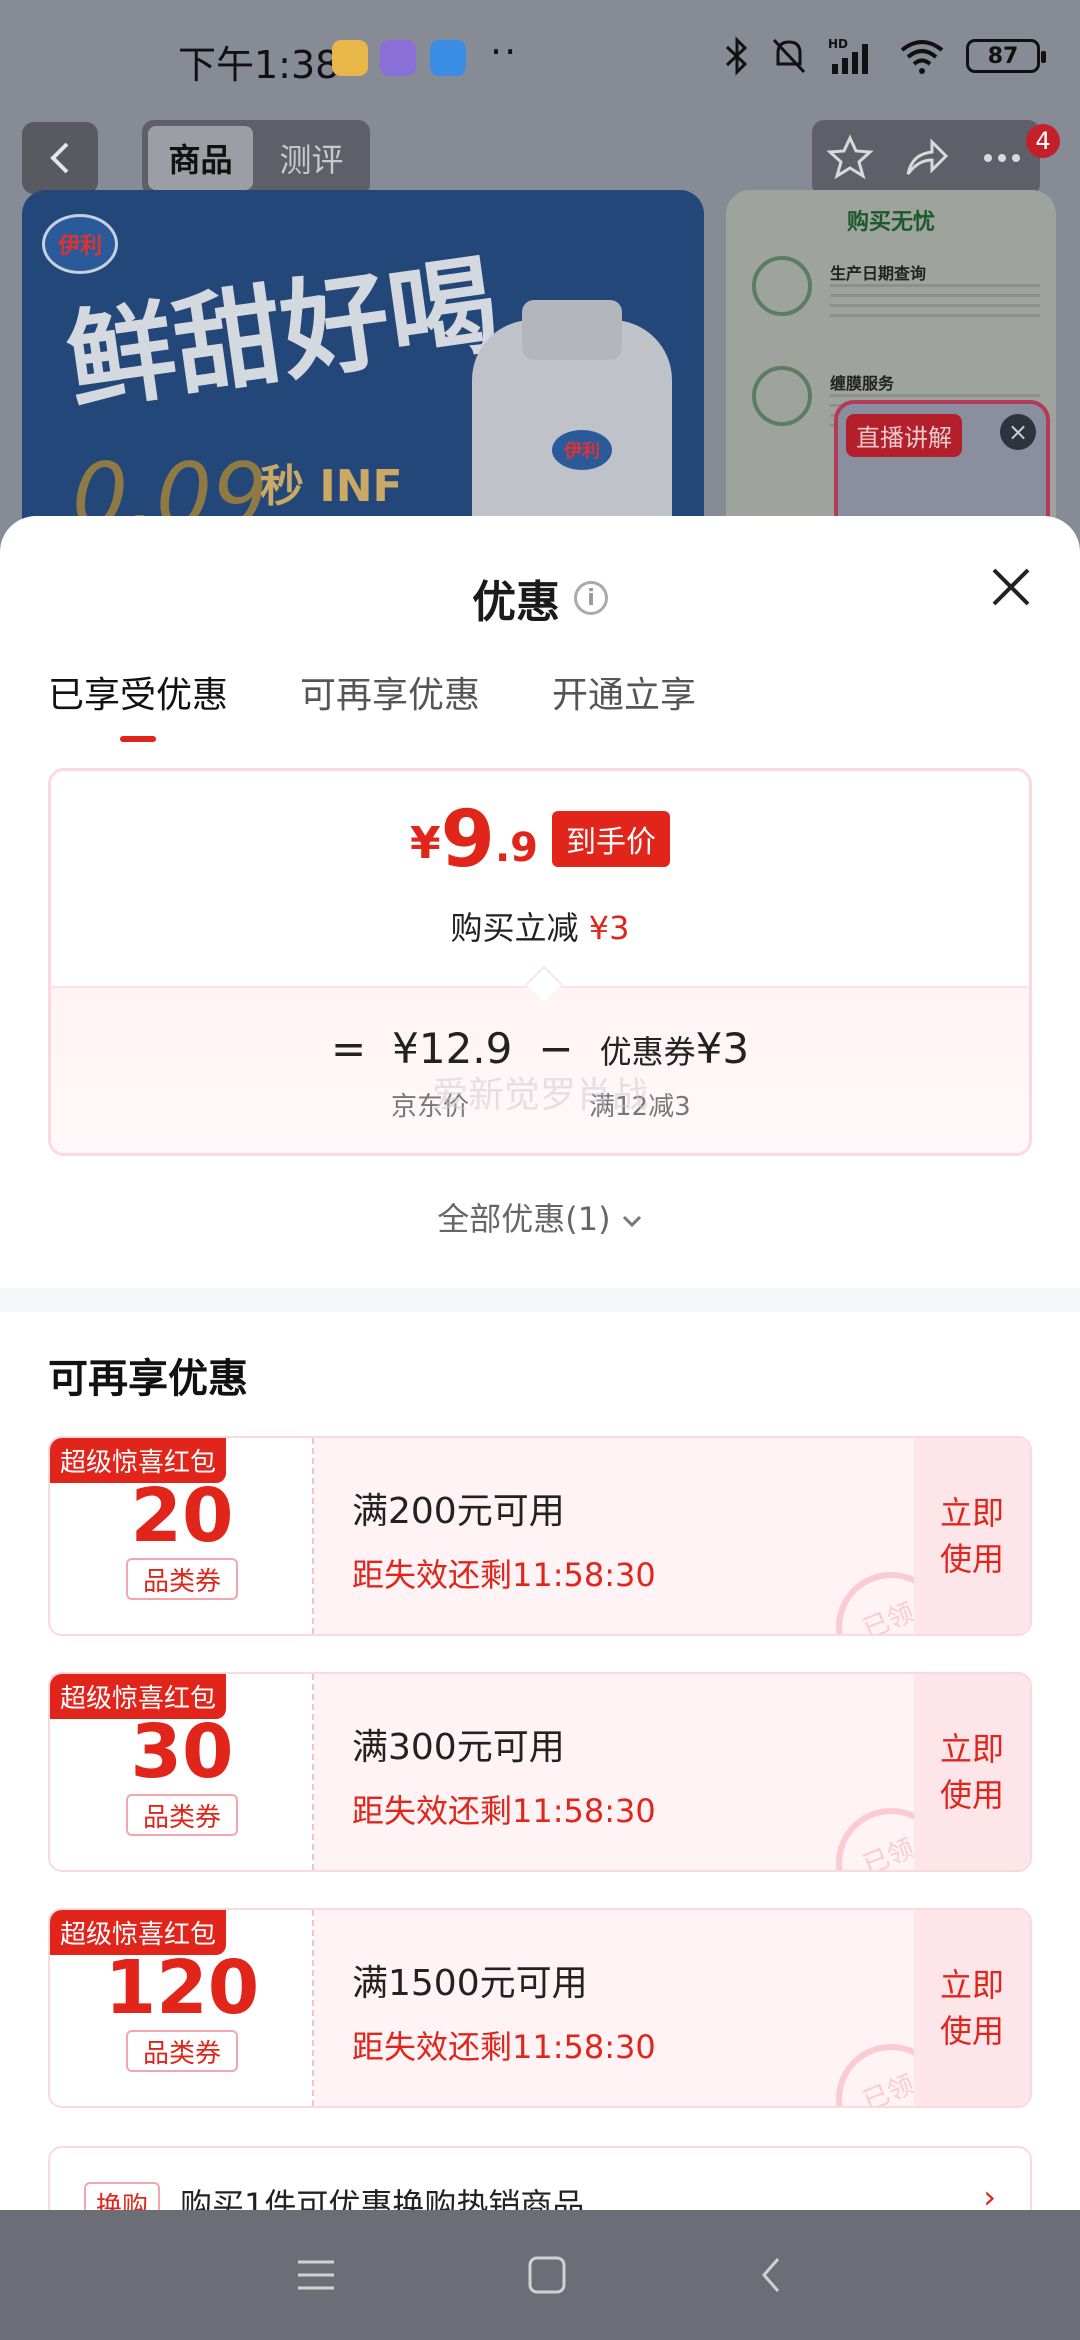 Image resolution: width=1080 pixels, height=2340 pixels. I want to click on watermark: 爱新觉罗肖战, so click(539, 1095).